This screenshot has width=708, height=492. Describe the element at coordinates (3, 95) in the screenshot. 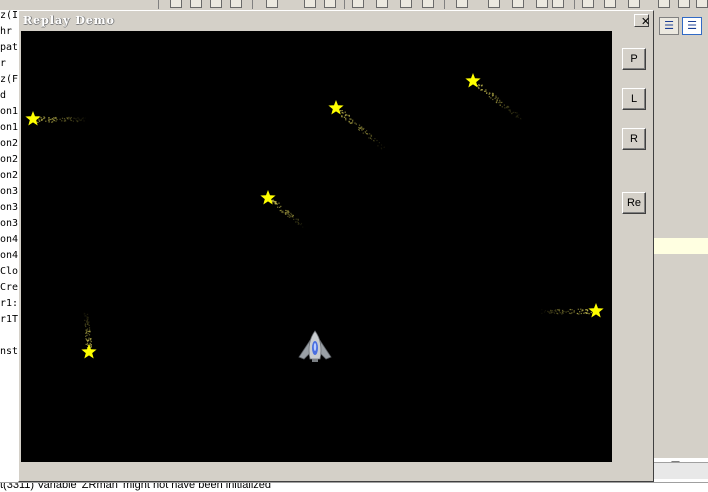

I see `code-line: d` at that location.